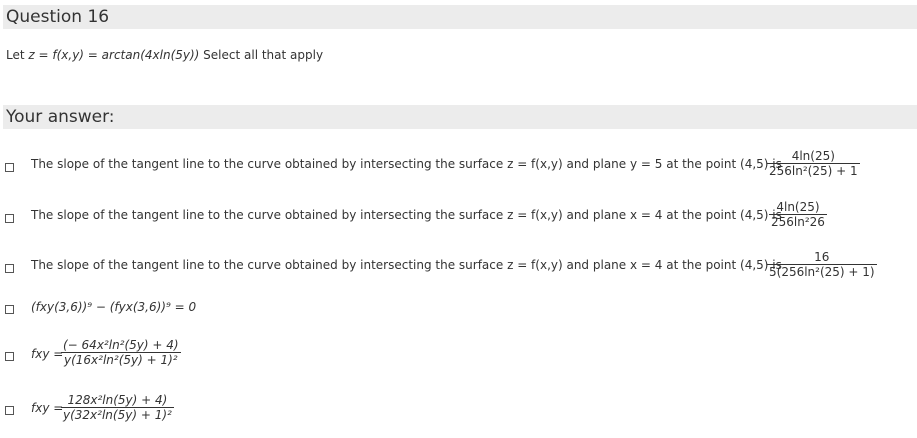  What do you see at coordinates (121, 359) in the screenshot?
I see `option-5-denominator: y(16x²ln²(5y) + 1)²` at bounding box center [121, 359].